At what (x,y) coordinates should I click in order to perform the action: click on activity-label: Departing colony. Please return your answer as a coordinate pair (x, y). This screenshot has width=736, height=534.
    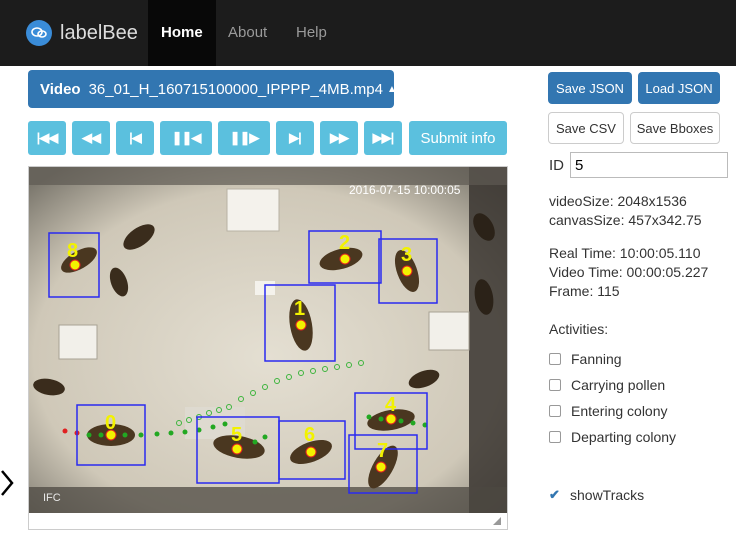
    Looking at the image, I should click on (624, 437).